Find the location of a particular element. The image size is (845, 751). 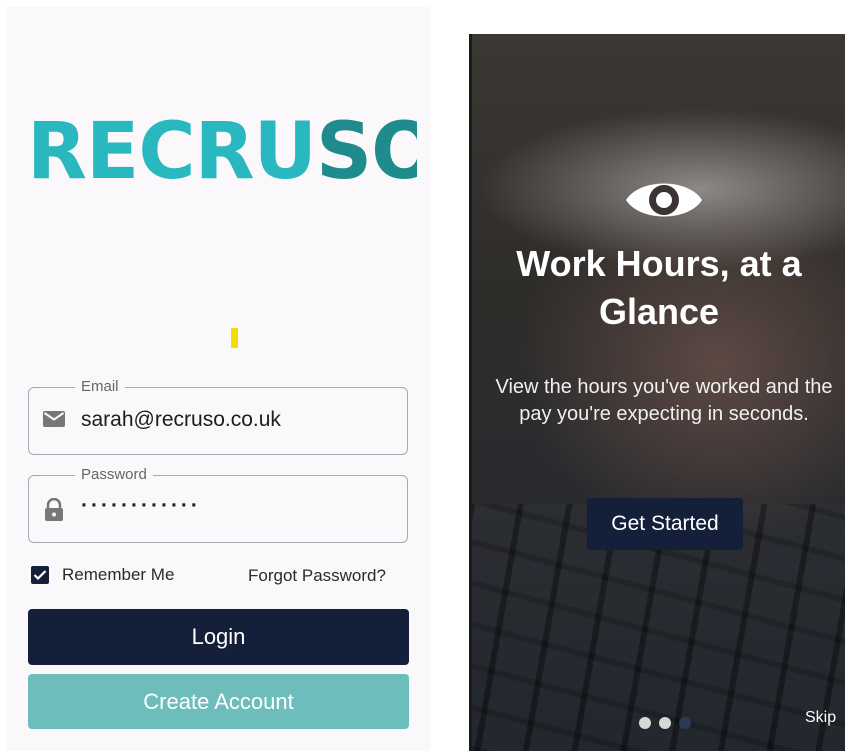

lock-icon is located at coordinates (54, 512).